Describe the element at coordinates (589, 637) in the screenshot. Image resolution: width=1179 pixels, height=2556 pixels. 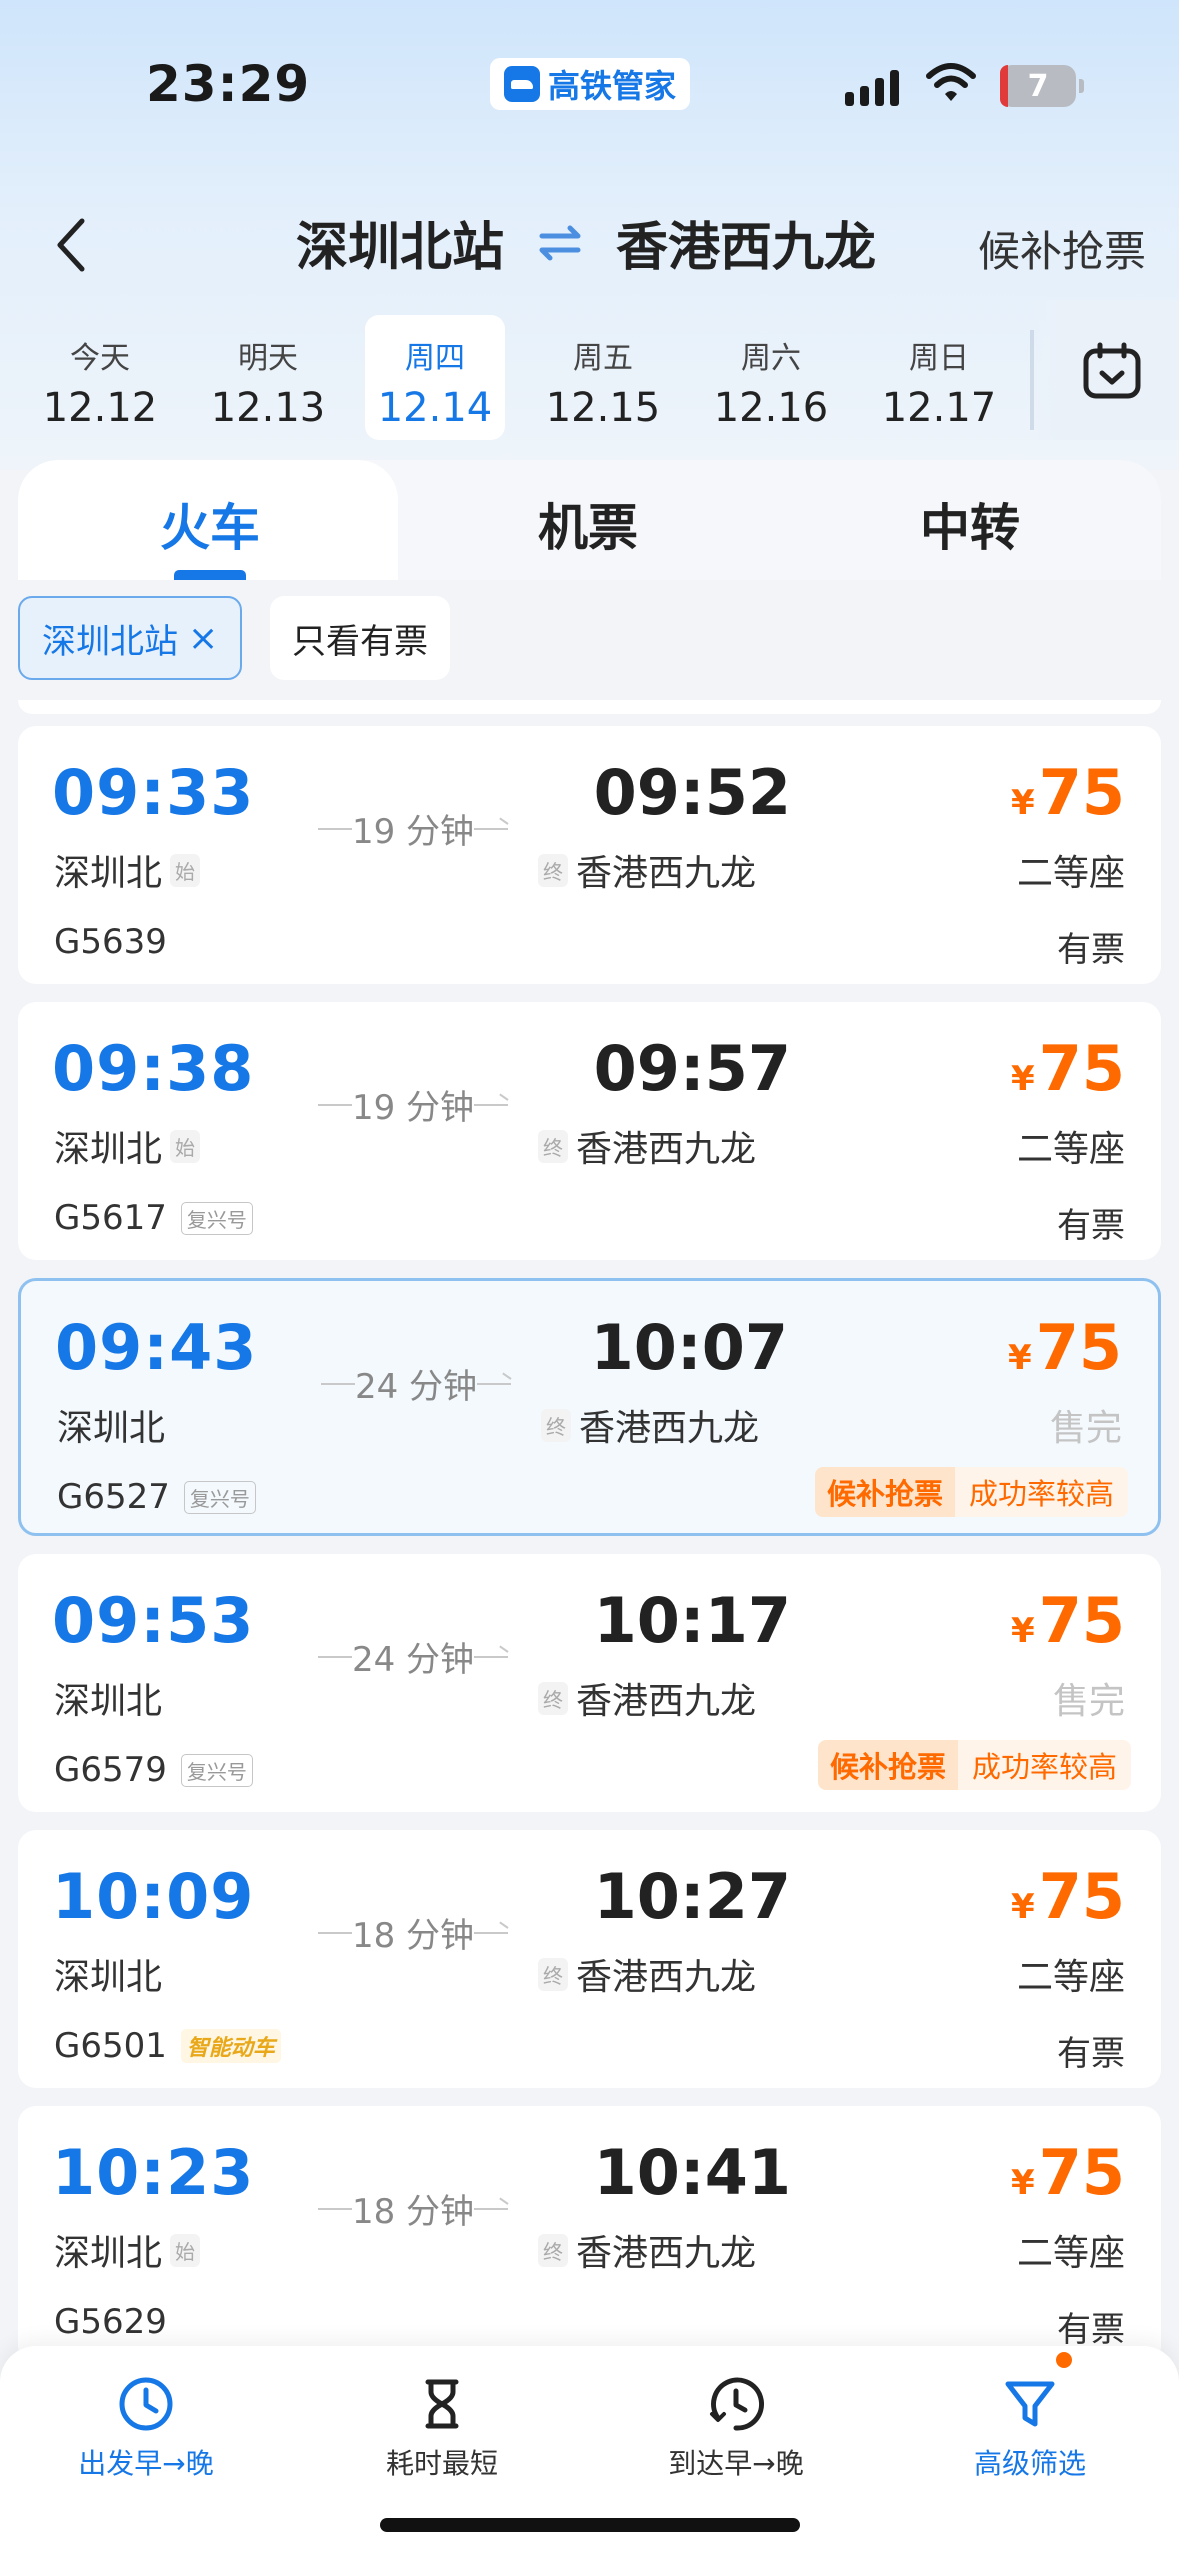
I see `filter-bar: 深圳北站 × 只看有票` at that location.